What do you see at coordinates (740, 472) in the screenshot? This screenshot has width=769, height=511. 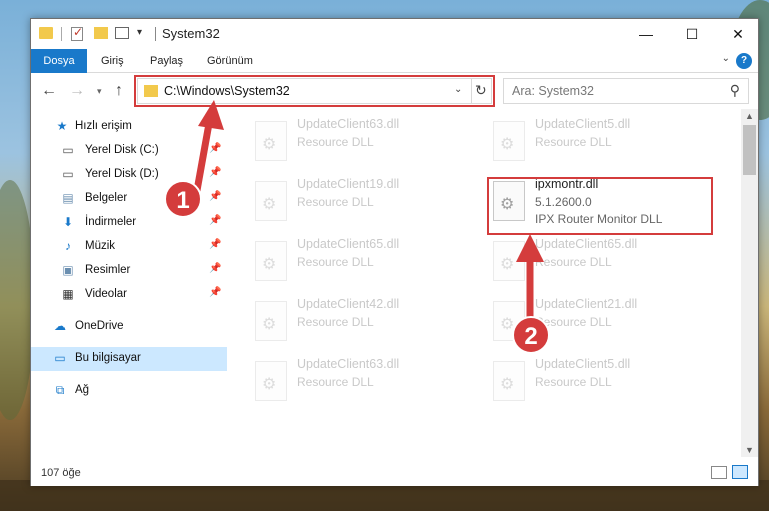 I see `large-icons-view-icon` at bounding box center [740, 472].